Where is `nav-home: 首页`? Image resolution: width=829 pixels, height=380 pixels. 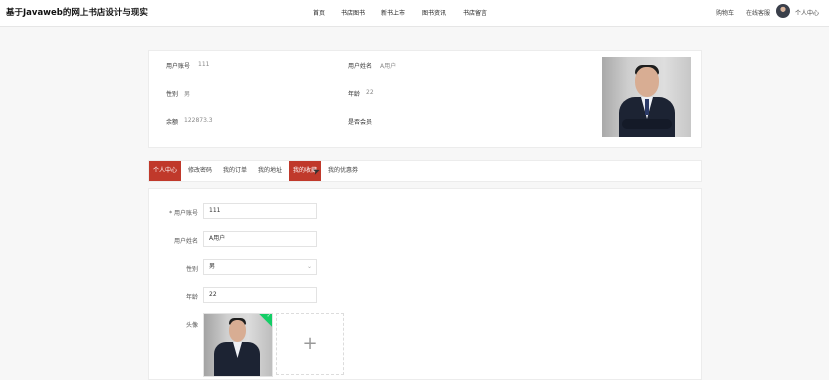 nav-home: 首页 is located at coordinates (319, 12).